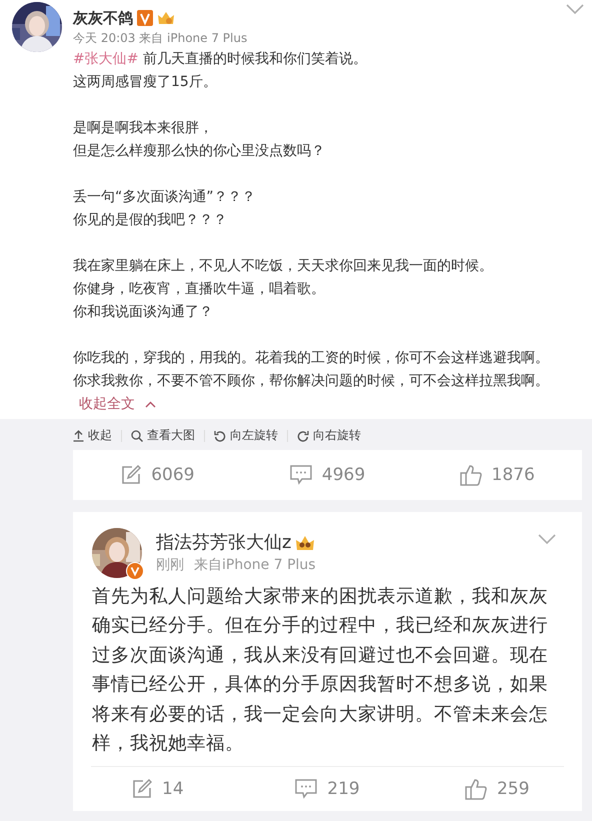 Image resolution: width=592 pixels, height=821 pixels. What do you see at coordinates (320, 656) in the screenshot?
I see `post-text: 过多次面谈沟通，我从来没有回避过也不会回避。现在` at bounding box center [320, 656].